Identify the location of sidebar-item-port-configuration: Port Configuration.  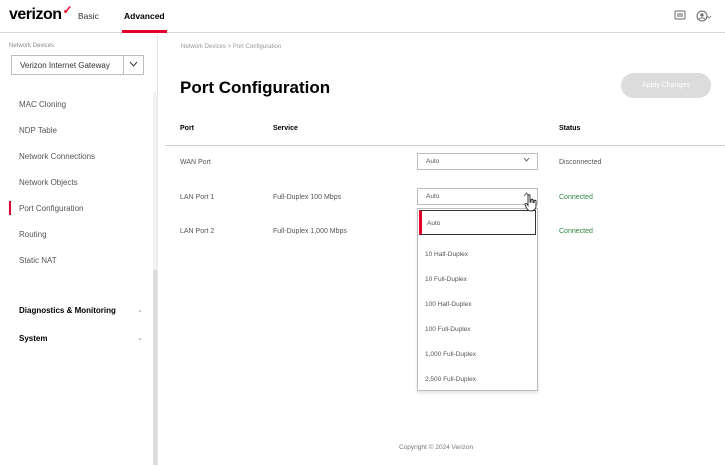
(76, 208).